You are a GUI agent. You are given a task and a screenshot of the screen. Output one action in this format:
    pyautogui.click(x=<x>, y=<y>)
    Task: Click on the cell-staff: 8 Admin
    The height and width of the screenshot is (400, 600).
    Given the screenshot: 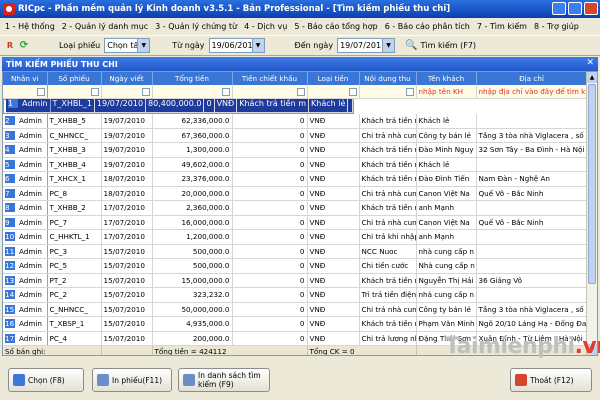 What is the action you would take?
    pyautogui.click(x=25, y=208)
    